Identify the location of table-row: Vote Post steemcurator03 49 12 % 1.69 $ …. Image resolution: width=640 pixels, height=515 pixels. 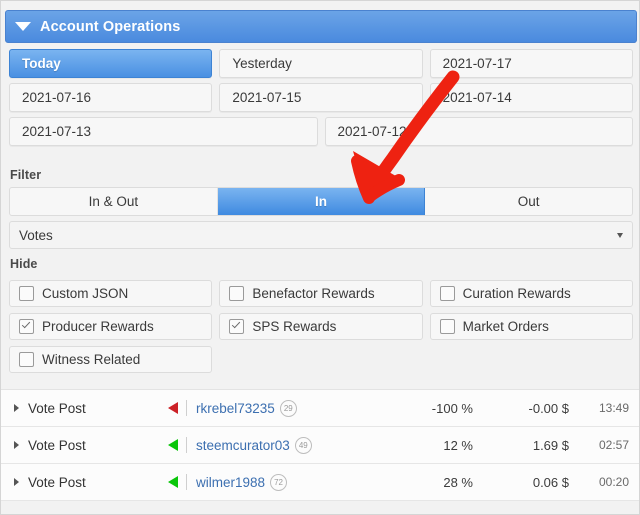
(320, 445).